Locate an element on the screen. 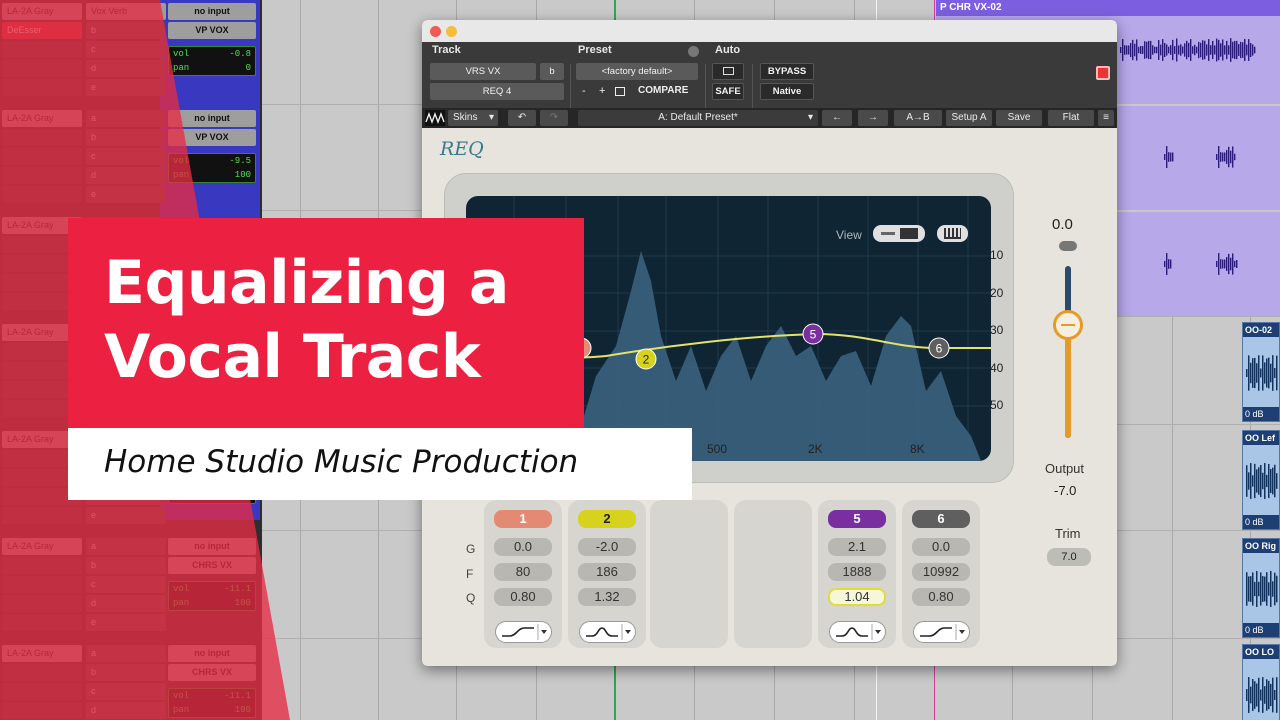  eq-node-label: 2 is located at coordinates (646, 360).